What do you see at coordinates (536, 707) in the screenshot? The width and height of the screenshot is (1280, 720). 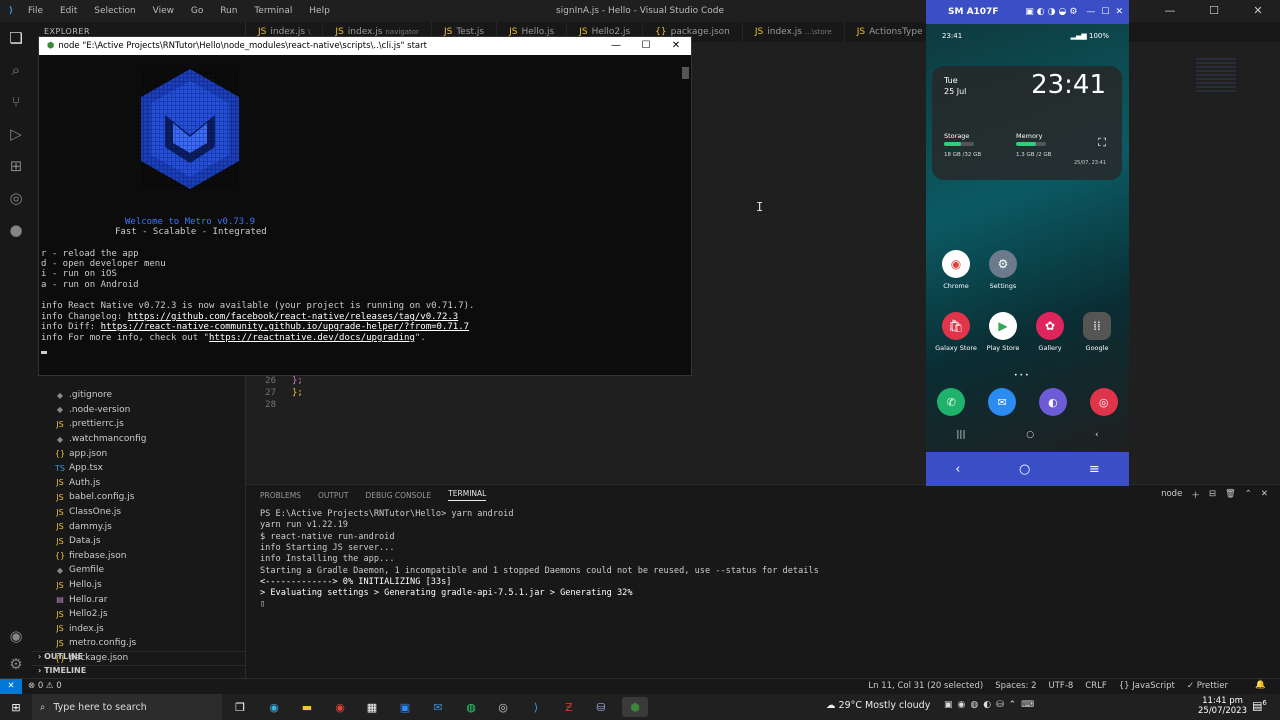 I see `vscode-taskbar-icon: ⟩` at bounding box center [536, 707].